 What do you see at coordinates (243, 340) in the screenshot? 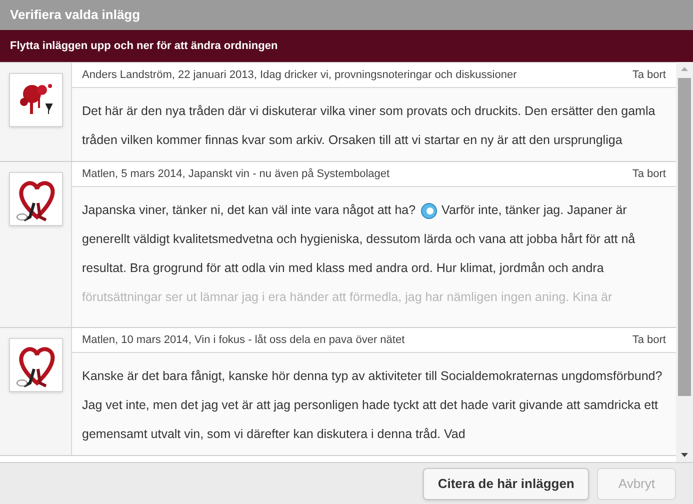
I see `post-header: Matlen, 10 mars 2014, Vin i fokus - låt oss dela en pava över nätet` at bounding box center [243, 340].